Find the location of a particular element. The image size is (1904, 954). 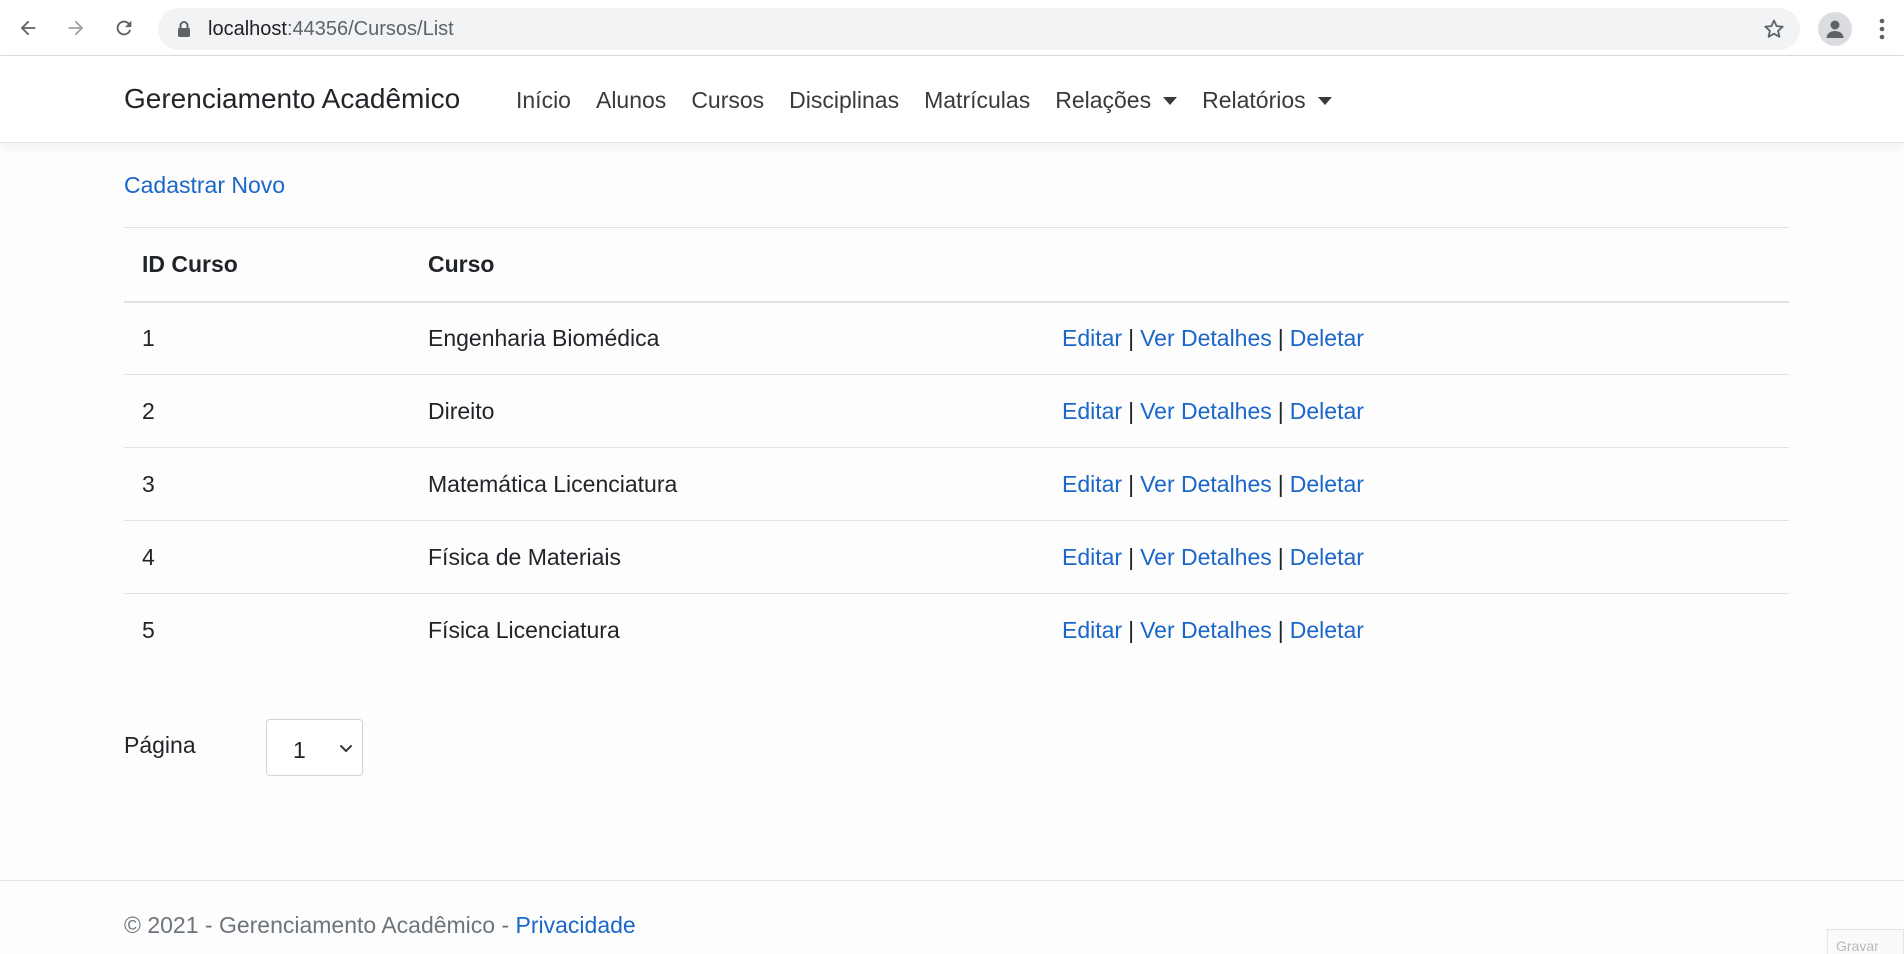

create-new-link: Cadastrar Novo is located at coordinates (204, 185).